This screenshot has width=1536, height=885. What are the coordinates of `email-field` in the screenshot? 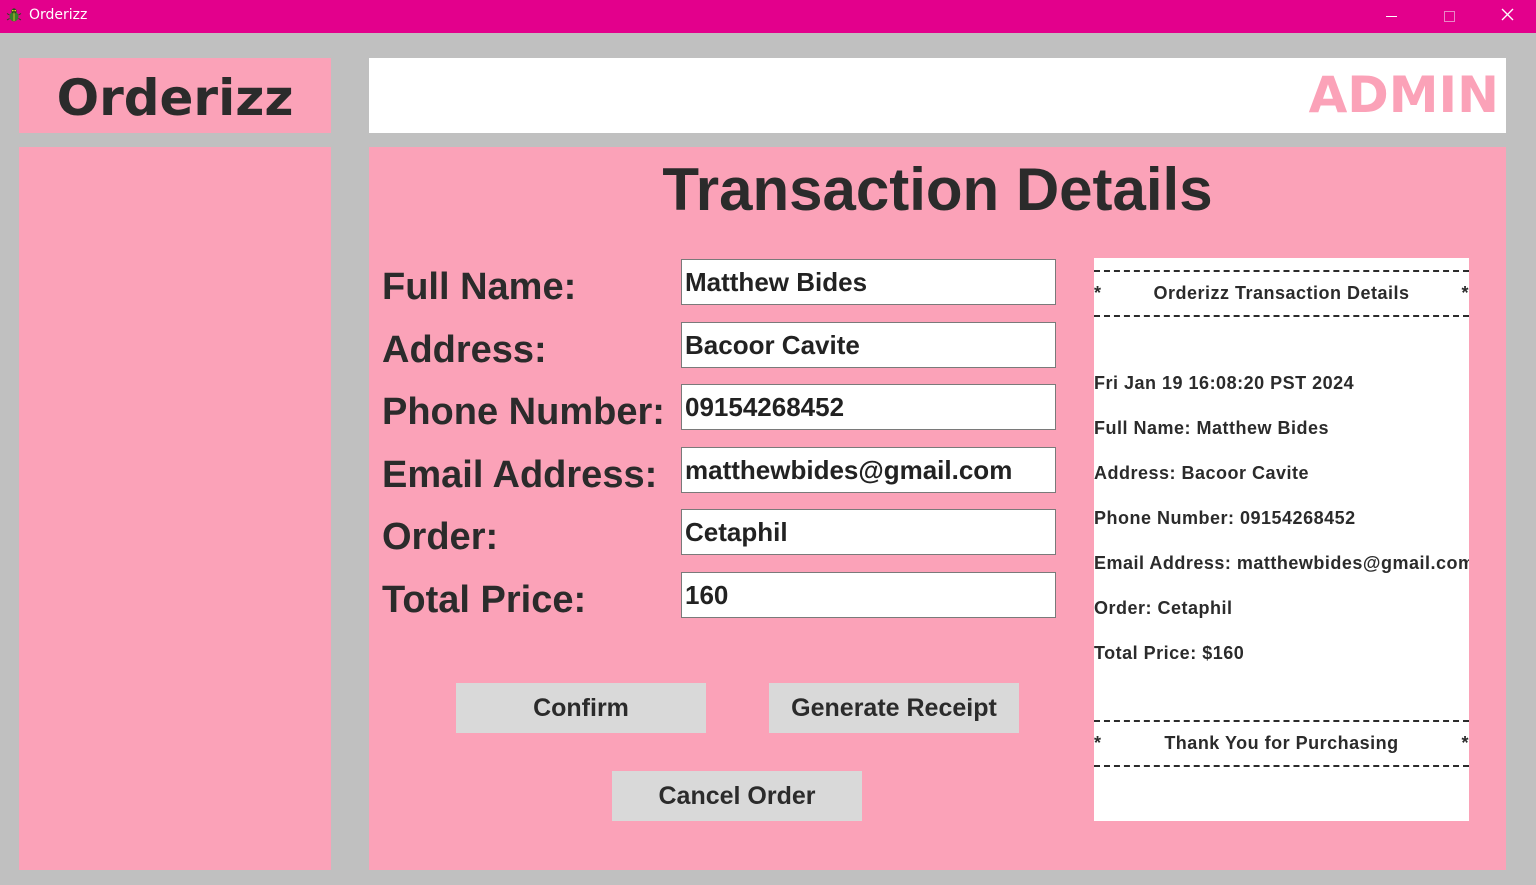 It's located at (868, 470).